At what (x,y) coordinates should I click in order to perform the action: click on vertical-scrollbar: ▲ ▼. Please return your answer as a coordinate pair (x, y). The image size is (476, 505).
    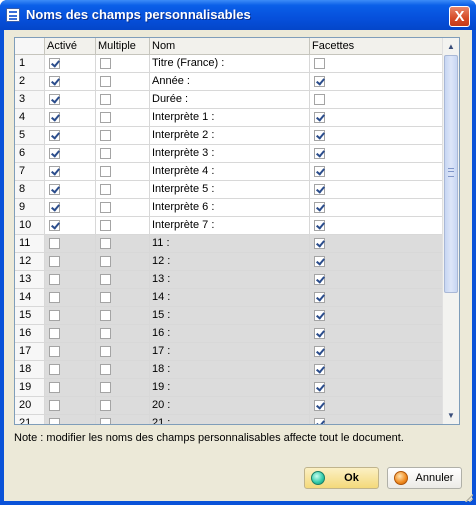
    Looking at the image, I should click on (450, 231).